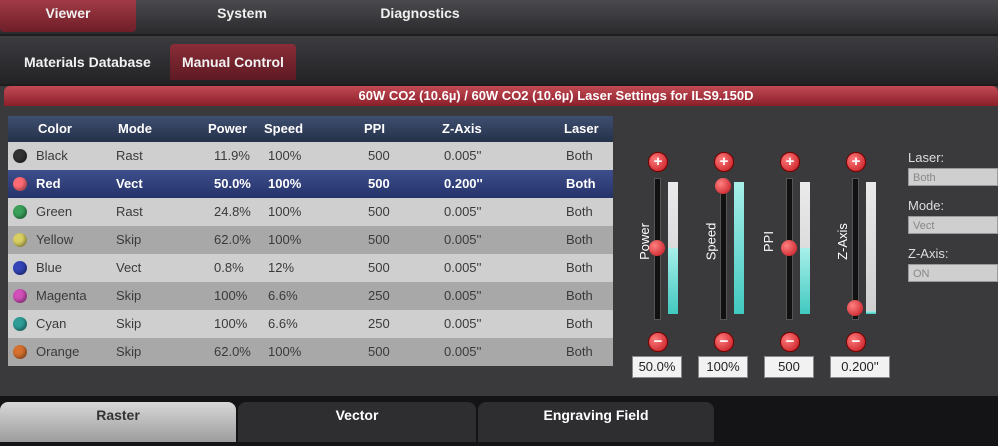 The width and height of the screenshot is (998, 446). I want to click on cell-mode: Rast, so click(129, 211).